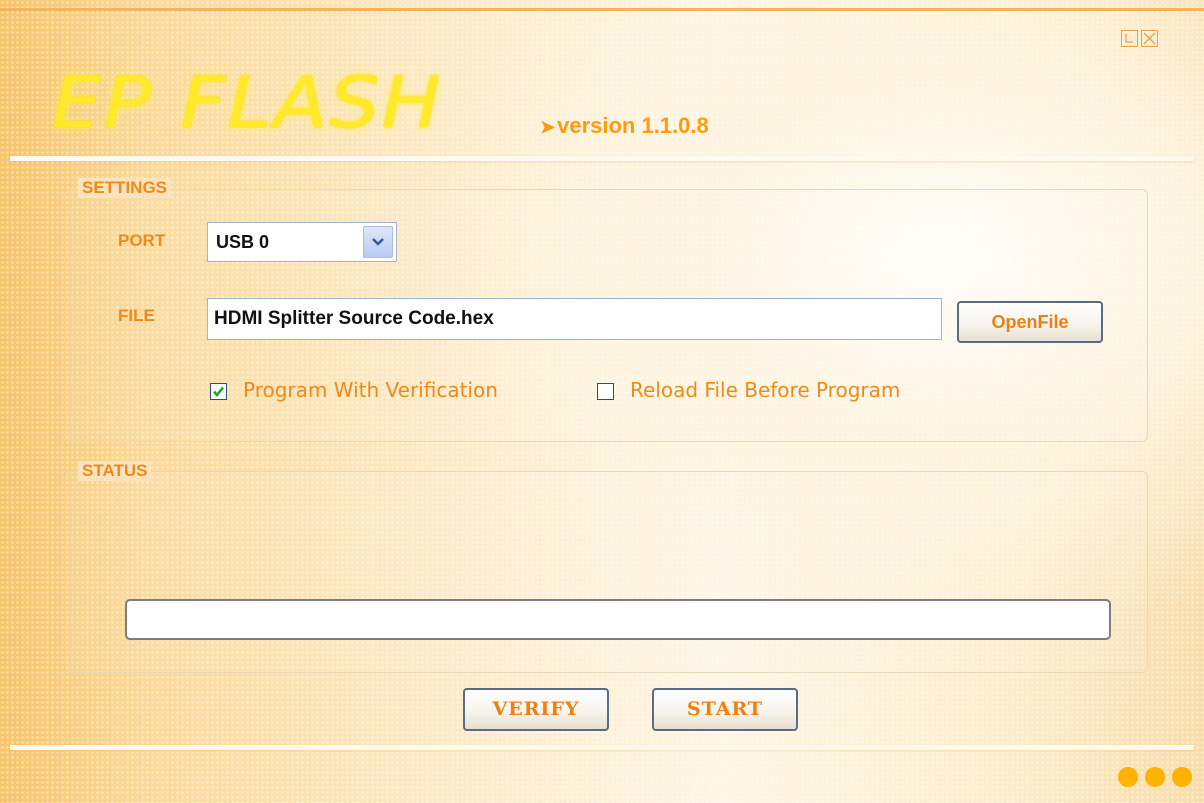  I want to click on reload-checkbox, so click(605, 391).